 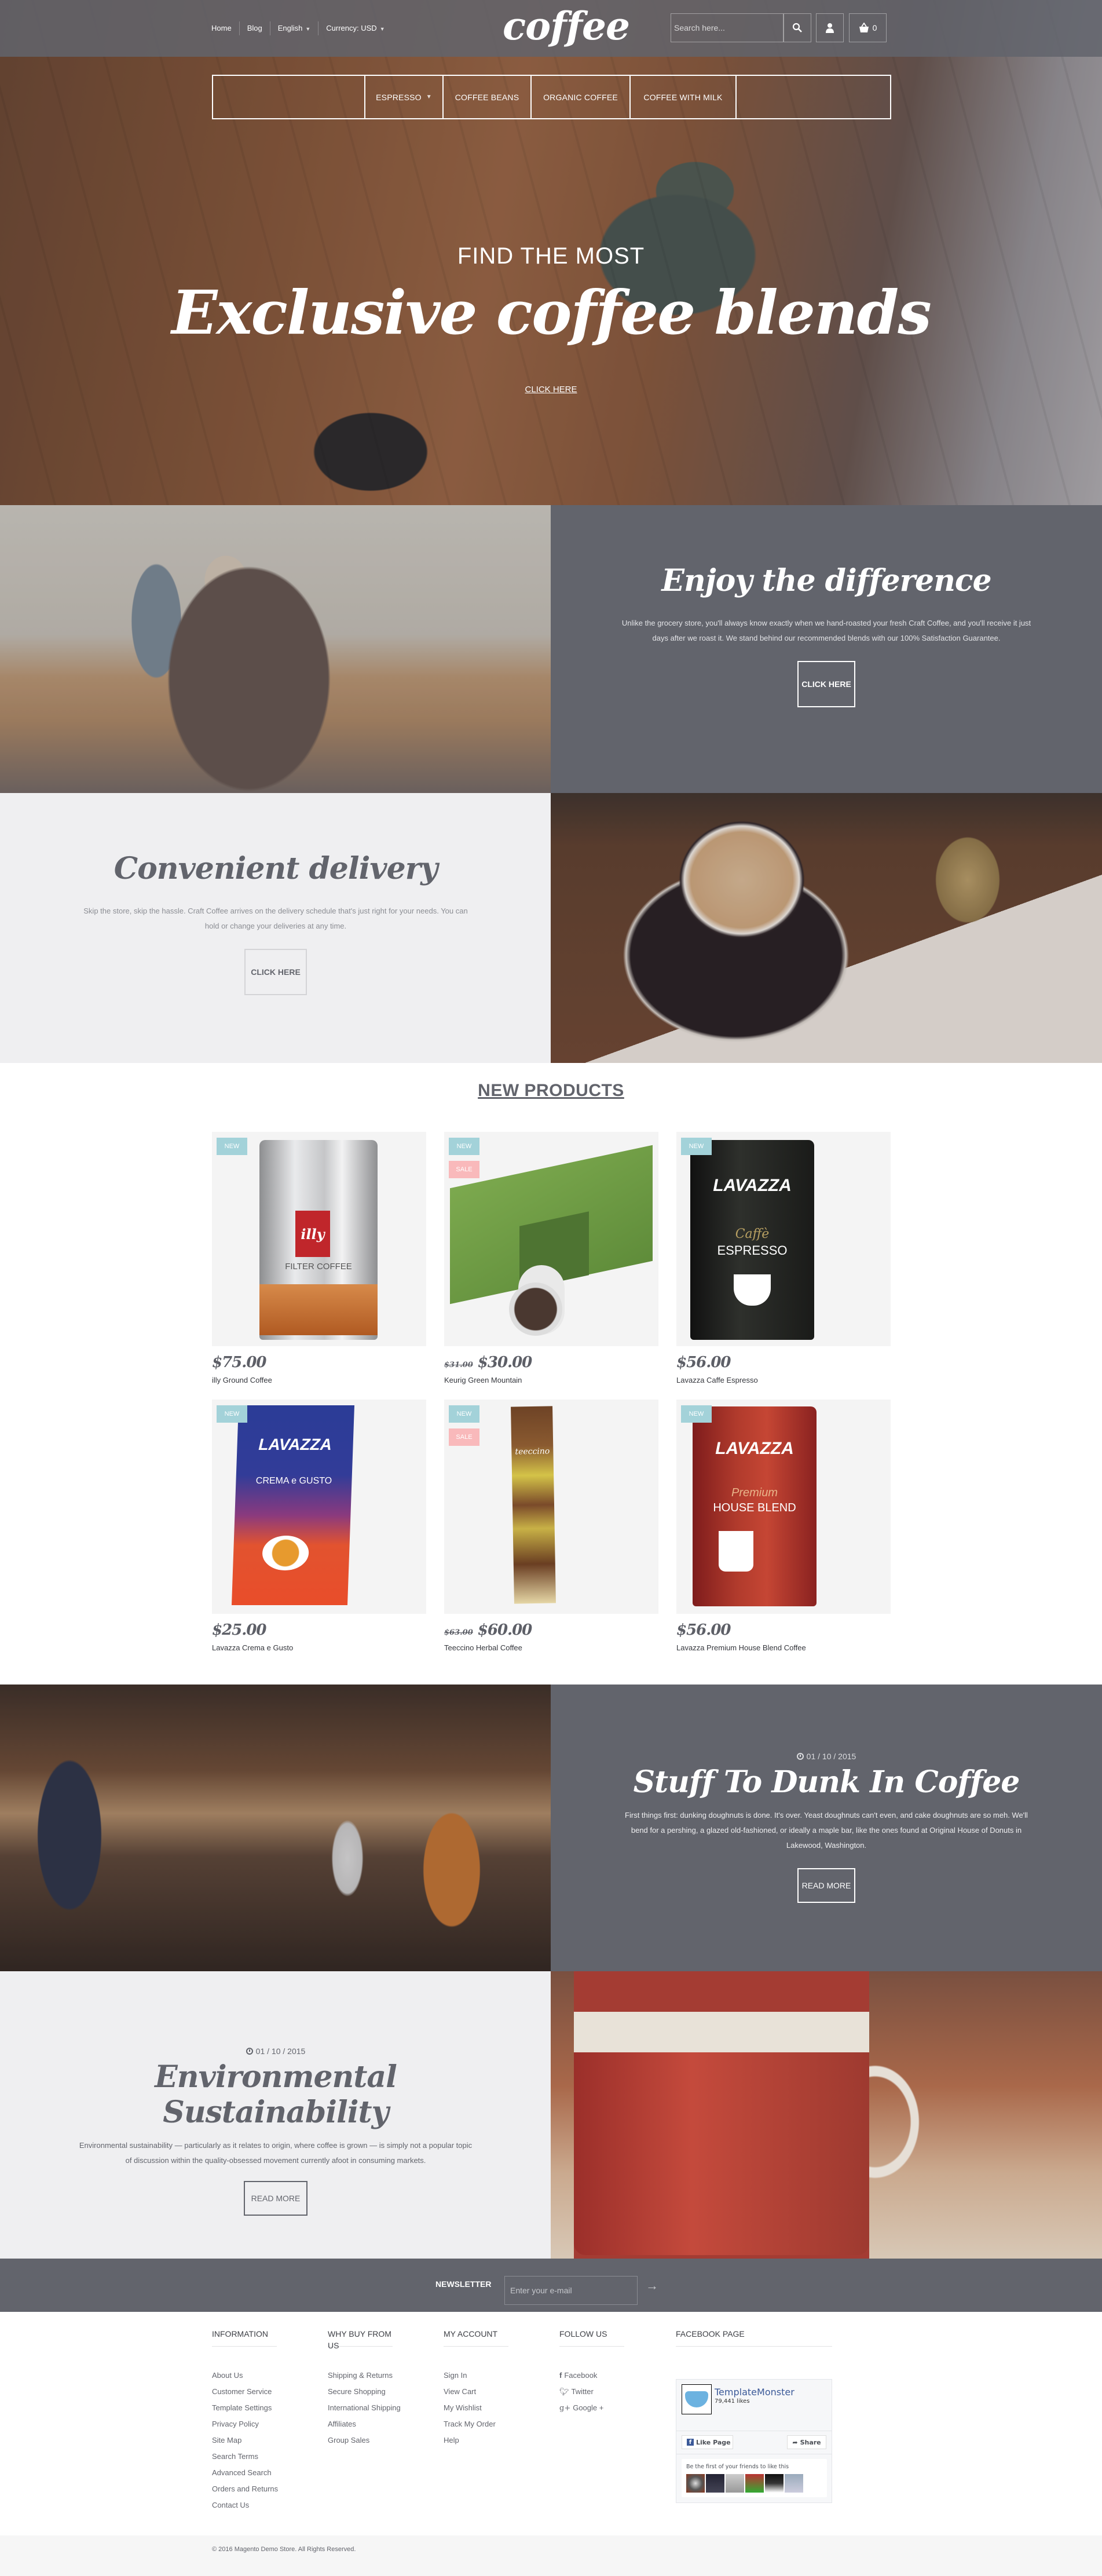 What do you see at coordinates (319, 1507) in the screenshot?
I see `product-image: LAVAZZA CREMA e GUSTO NEW` at bounding box center [319, 1507].